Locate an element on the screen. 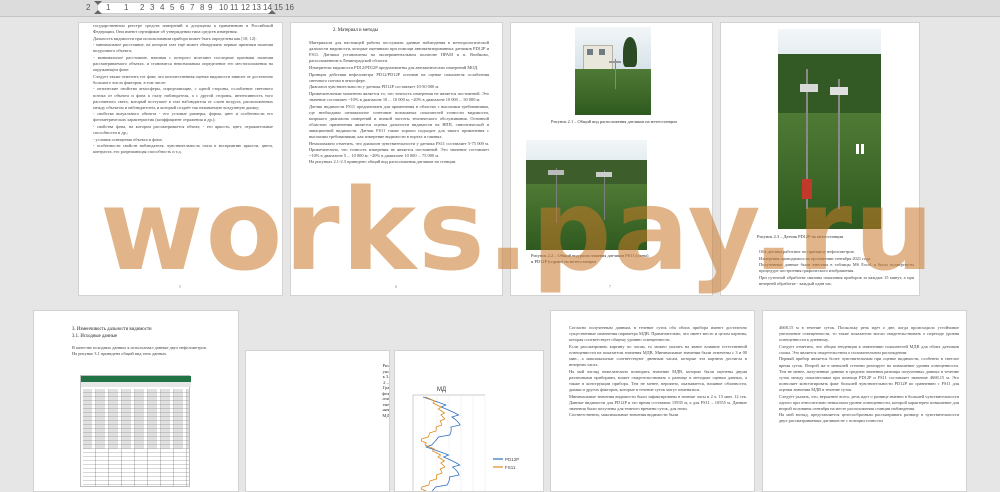 The width and height of the screenshot is (1000, 492). ruler-label: 13 is located at coordinates (256, 7).